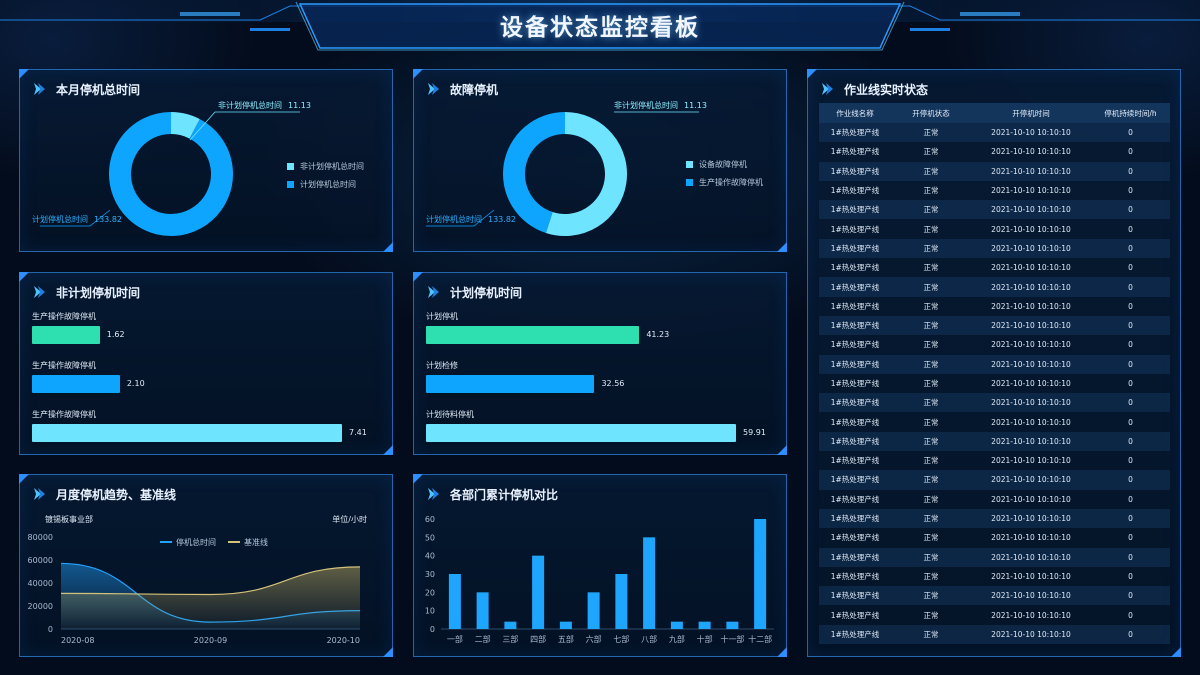  I want to click on chevron-right-icon, so click(827, 89).